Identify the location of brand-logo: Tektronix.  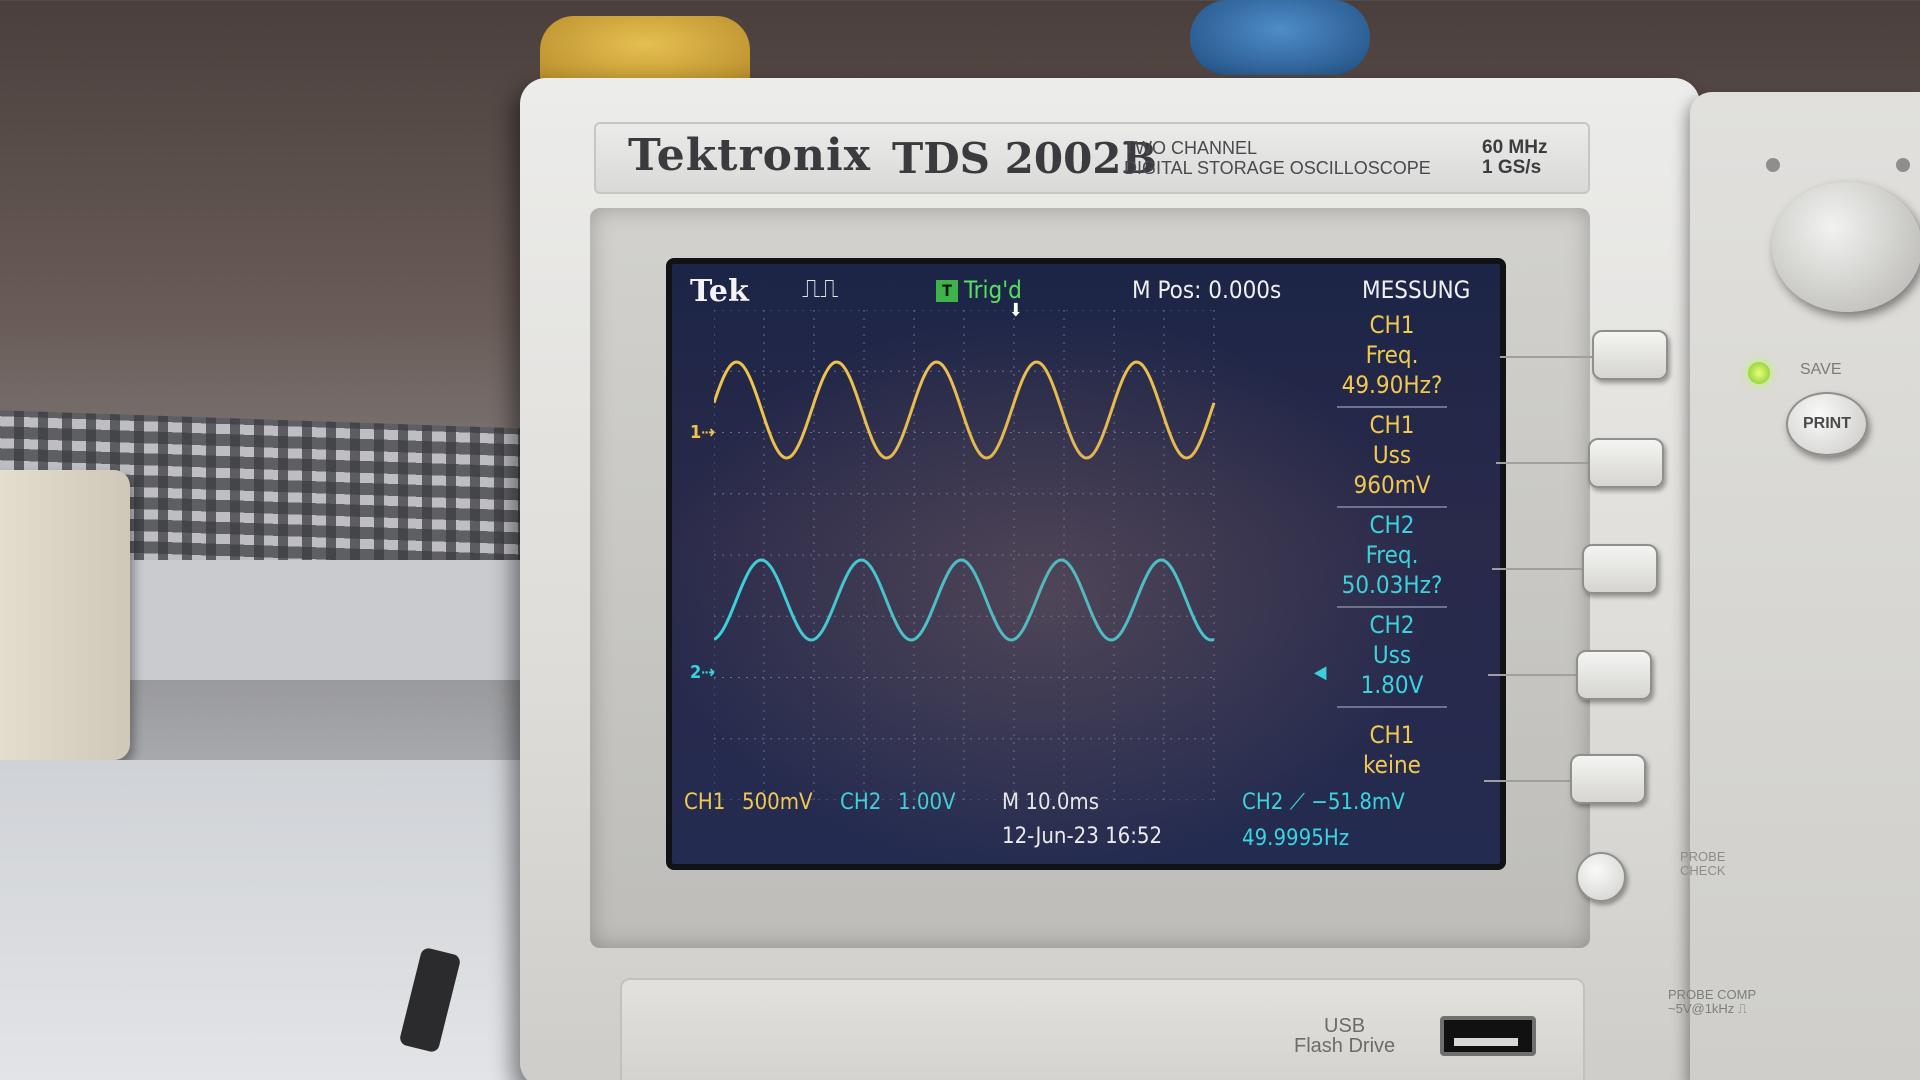
(749, 155).